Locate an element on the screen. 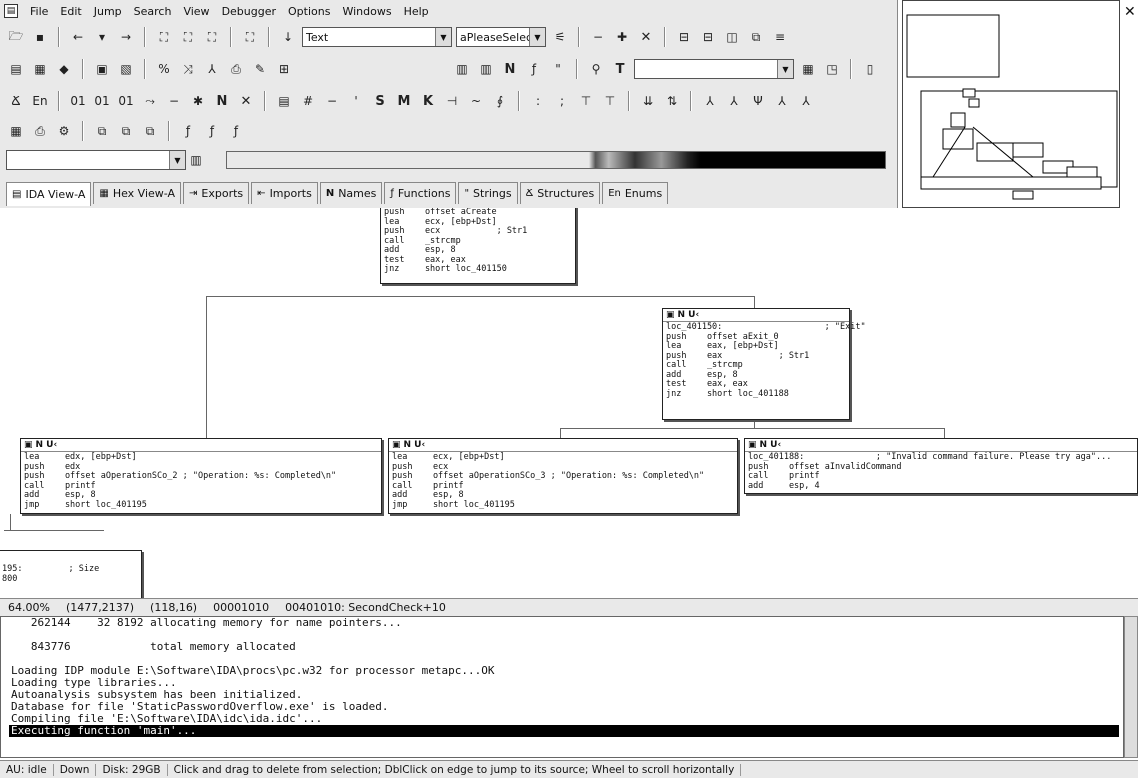 Image resolution: width=1138 pixels, height=778 pixels. percent-icon: % is located at coordinates (164, 69).